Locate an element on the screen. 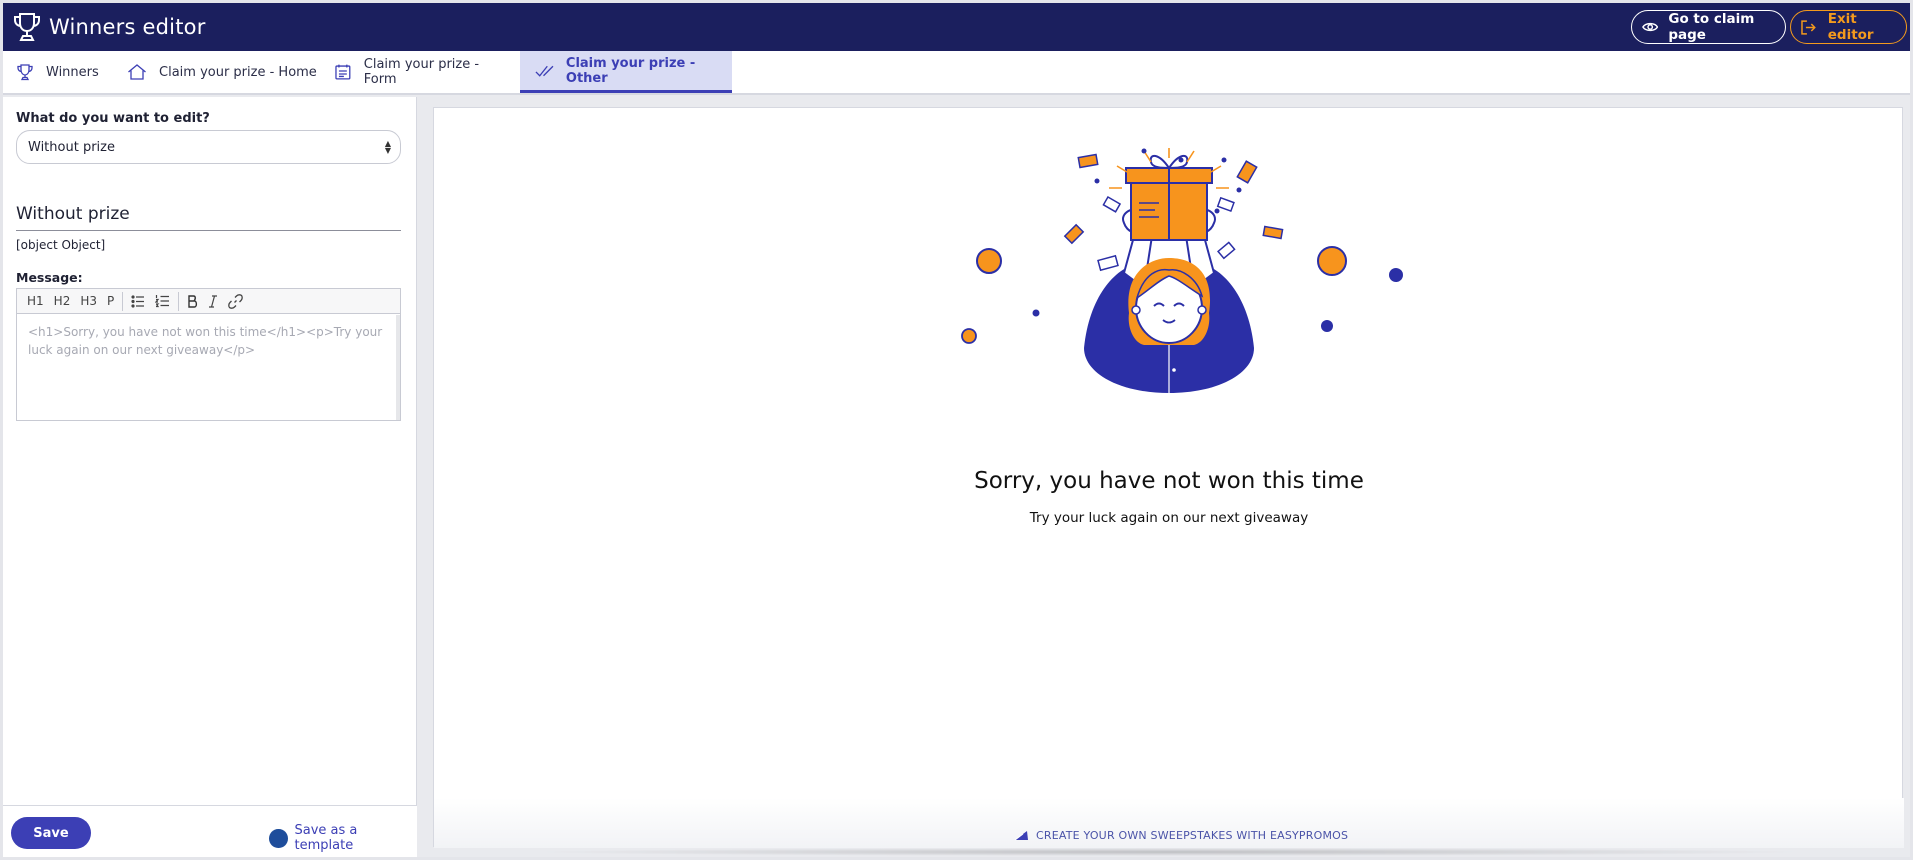 The image size is (1913, 860). tab-claim-home: Claim your prize - Home is located at coordinates (222, 72).